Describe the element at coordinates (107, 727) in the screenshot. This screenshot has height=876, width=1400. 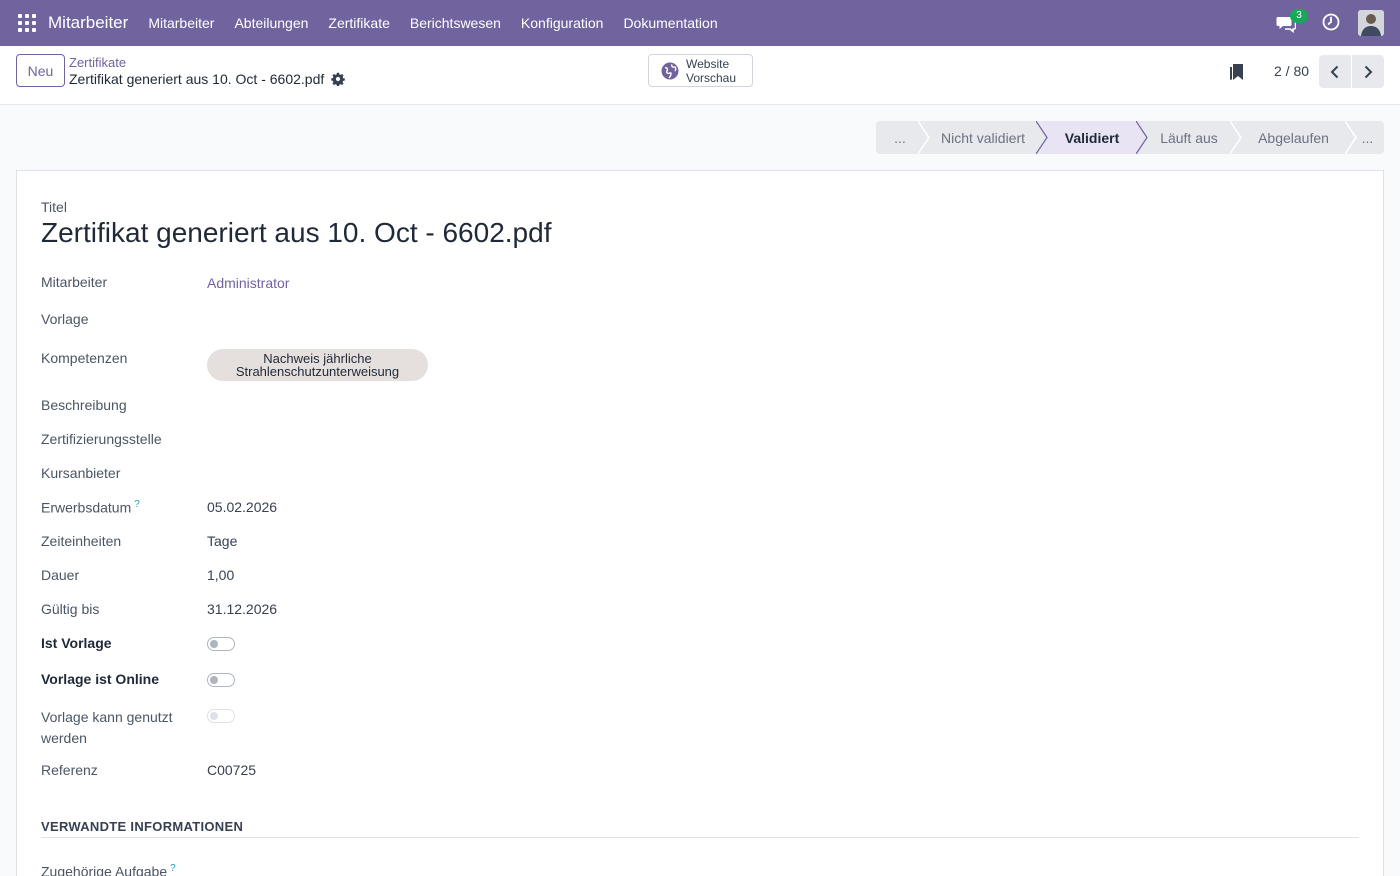
I see `vorlage-genutzt-label: Vorlage kann genutzt werden` at that location.